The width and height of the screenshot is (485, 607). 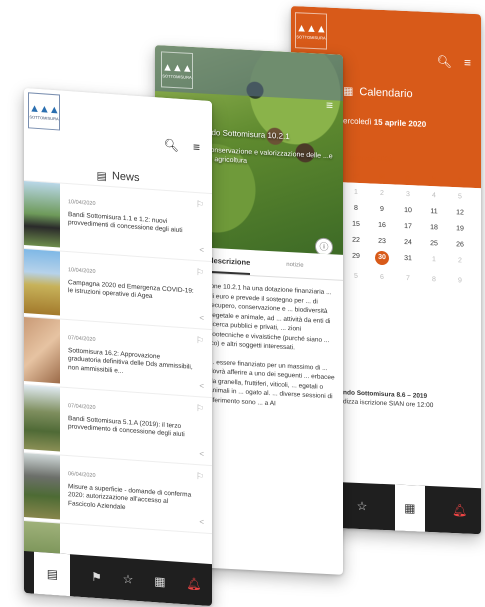 What do you see at coordinates (382, 277) in the screenshot?
I see `calendar-day: 6` at bounding box center [382, 277].